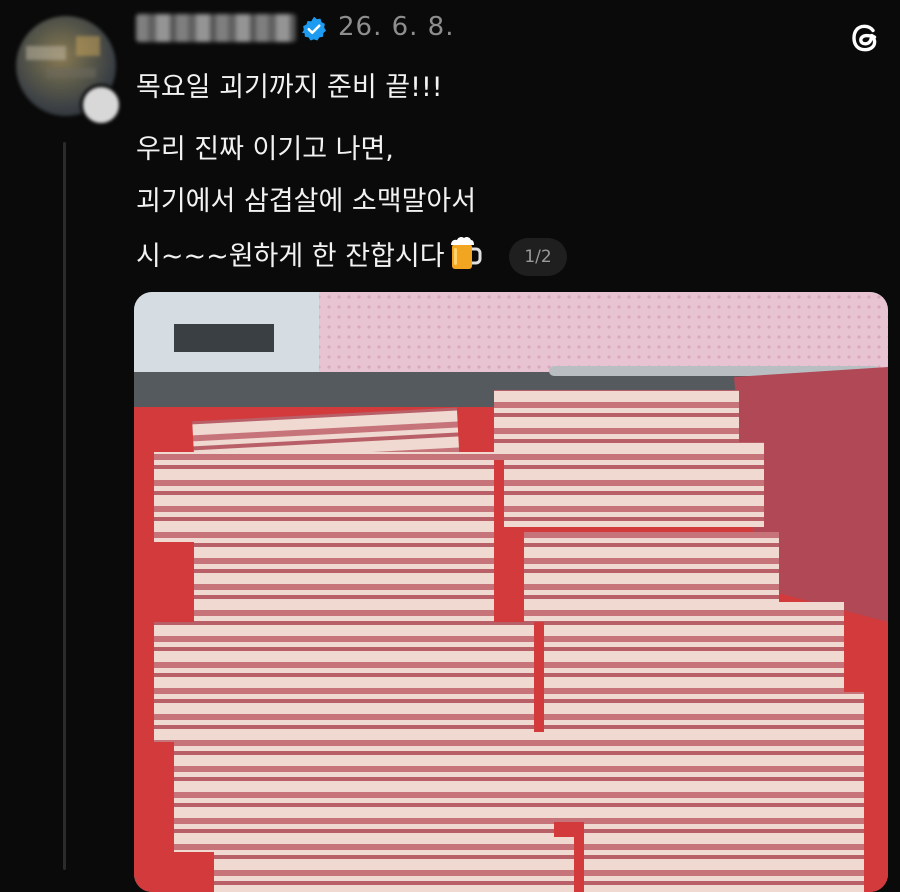 This screenshot has height=892, width=900. What do you see at coordinates (396, 27) in the screenshot?
I see `post-date: 26. 6. 8.` at bounding box center [396, 27].